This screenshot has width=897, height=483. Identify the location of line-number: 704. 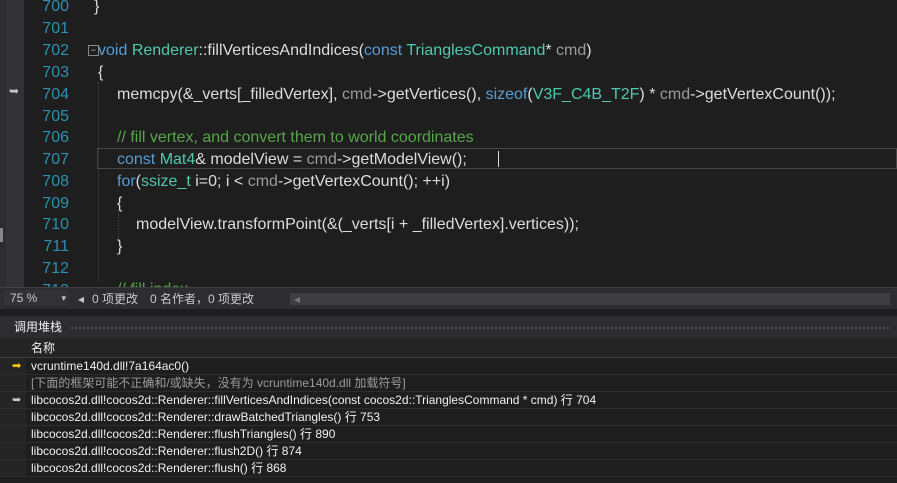
(55, 94).